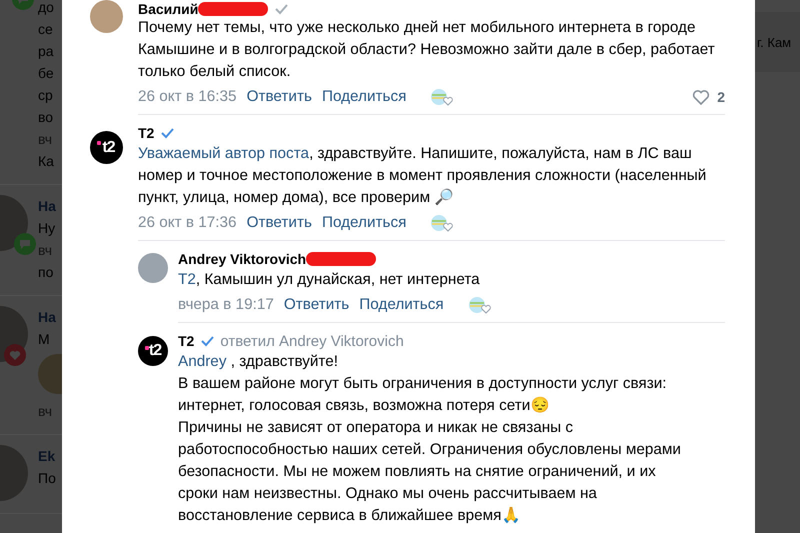 This screenshot has width=800, height=533. Describe the element at coordinates (46, 117) in the screenshot. I see `comment-text: во` at that location.